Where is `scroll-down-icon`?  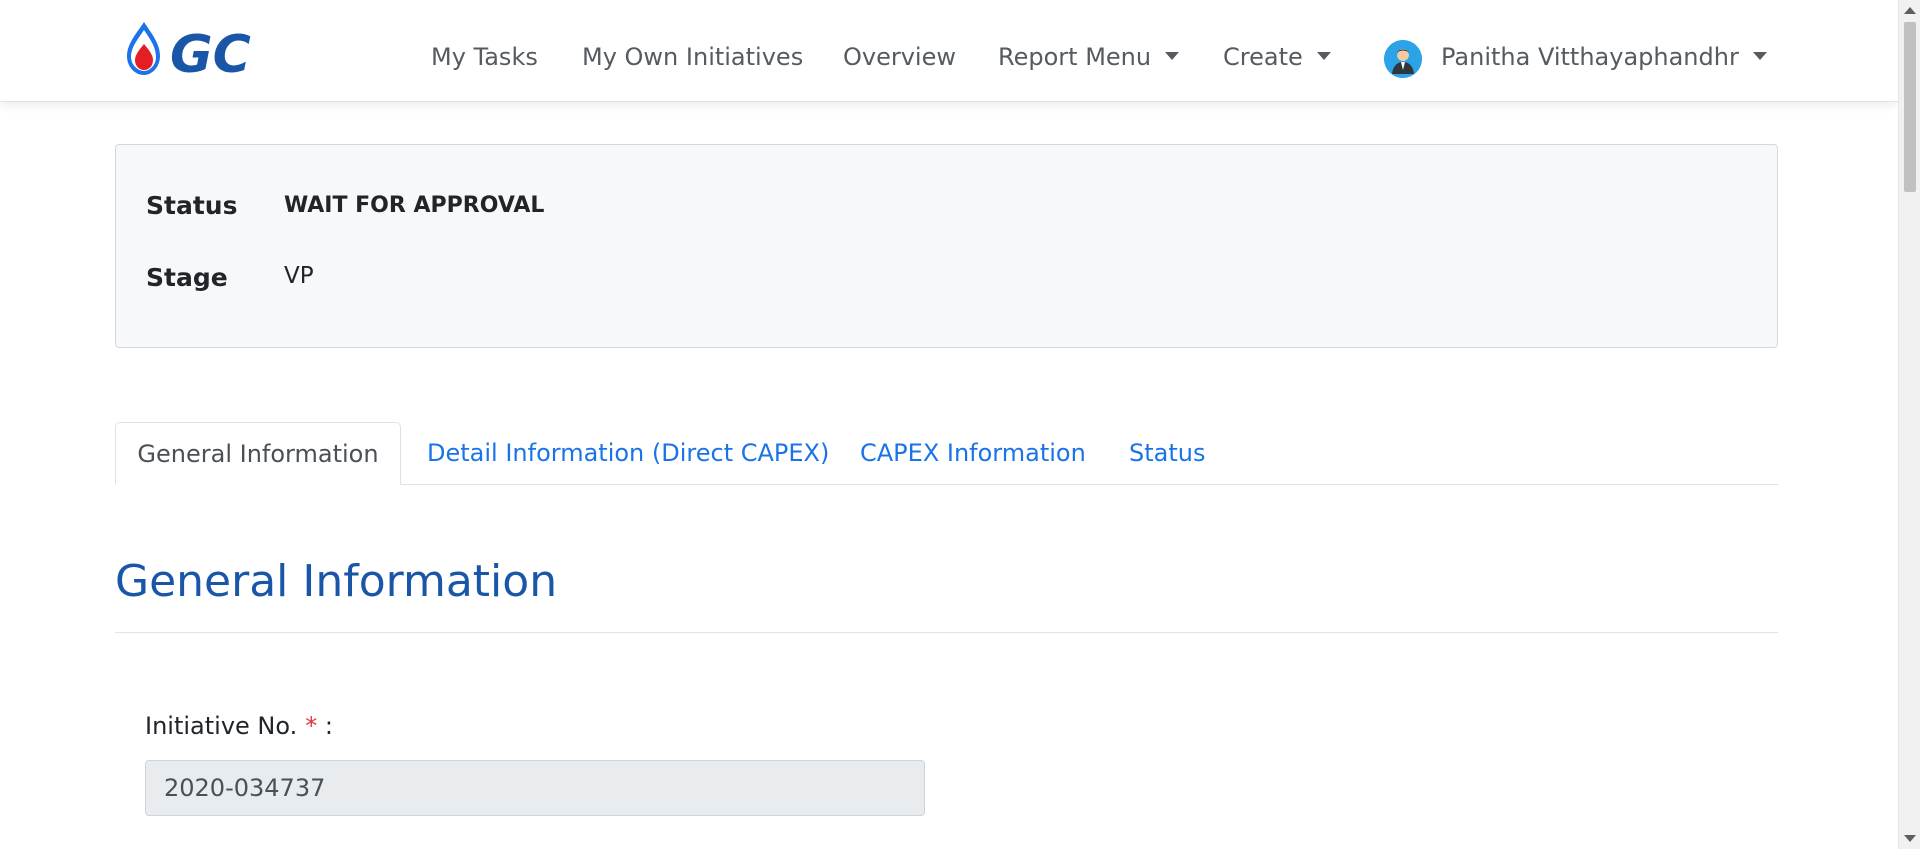
scroll-down-icon is located at coordinates (1910, 838).